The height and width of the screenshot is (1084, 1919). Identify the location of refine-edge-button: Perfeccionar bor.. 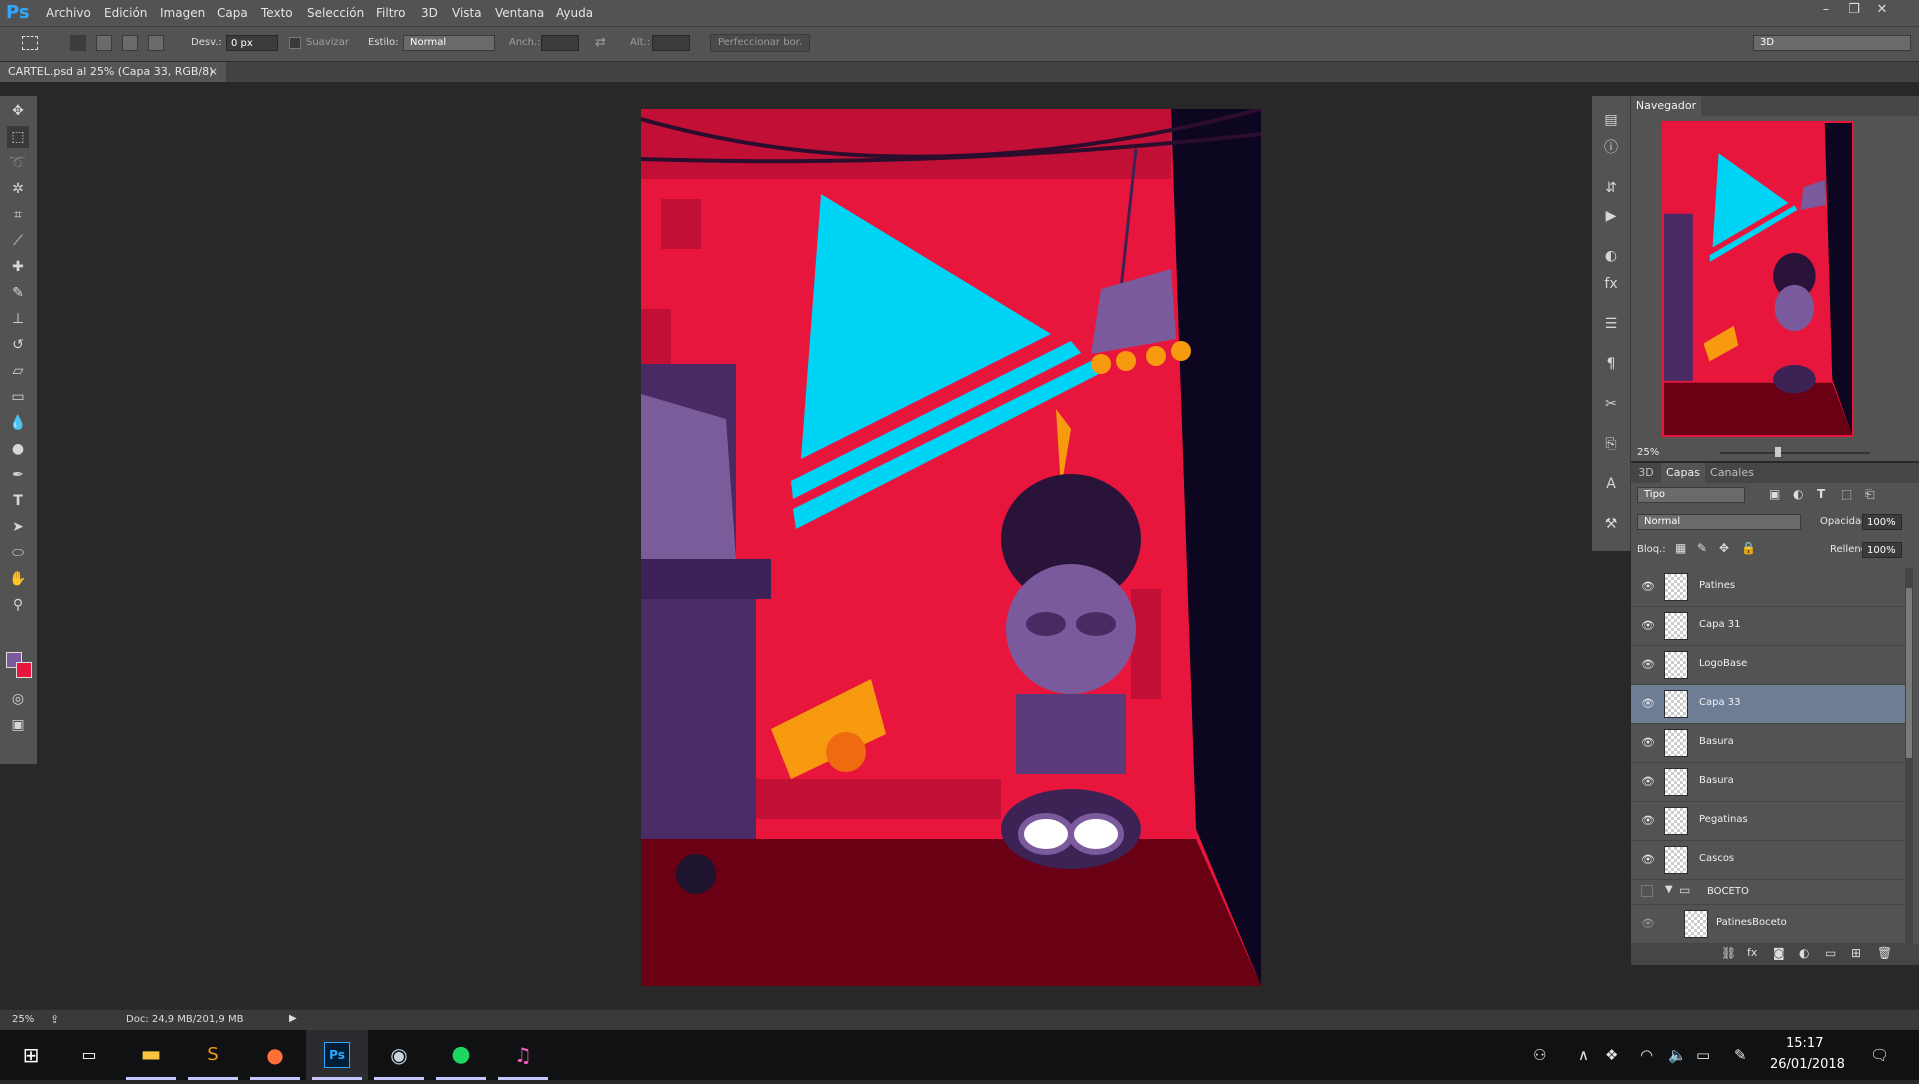
(760, 43).